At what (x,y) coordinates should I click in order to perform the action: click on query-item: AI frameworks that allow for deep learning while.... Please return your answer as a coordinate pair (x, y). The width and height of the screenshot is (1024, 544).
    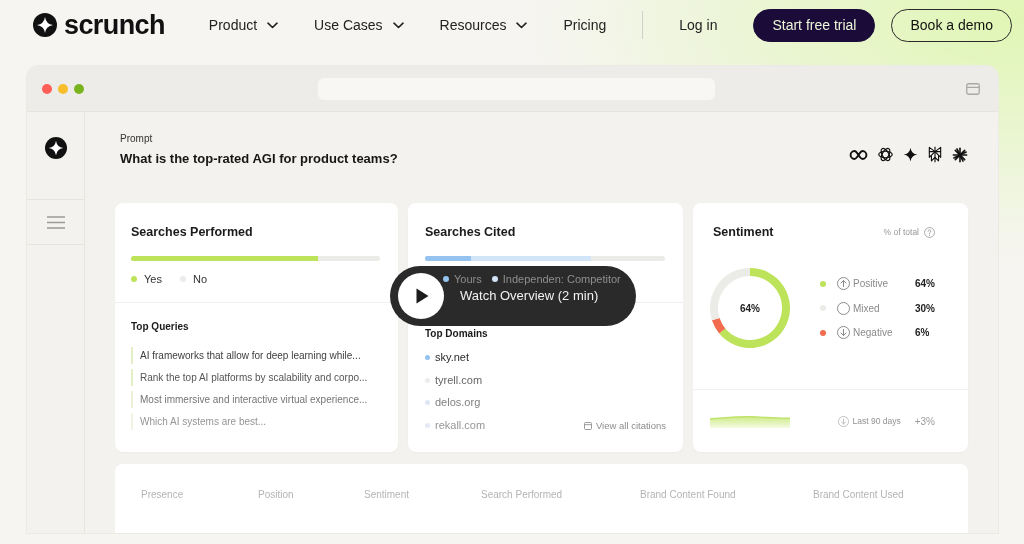
    Looking at the image, I should click on (256, 355).